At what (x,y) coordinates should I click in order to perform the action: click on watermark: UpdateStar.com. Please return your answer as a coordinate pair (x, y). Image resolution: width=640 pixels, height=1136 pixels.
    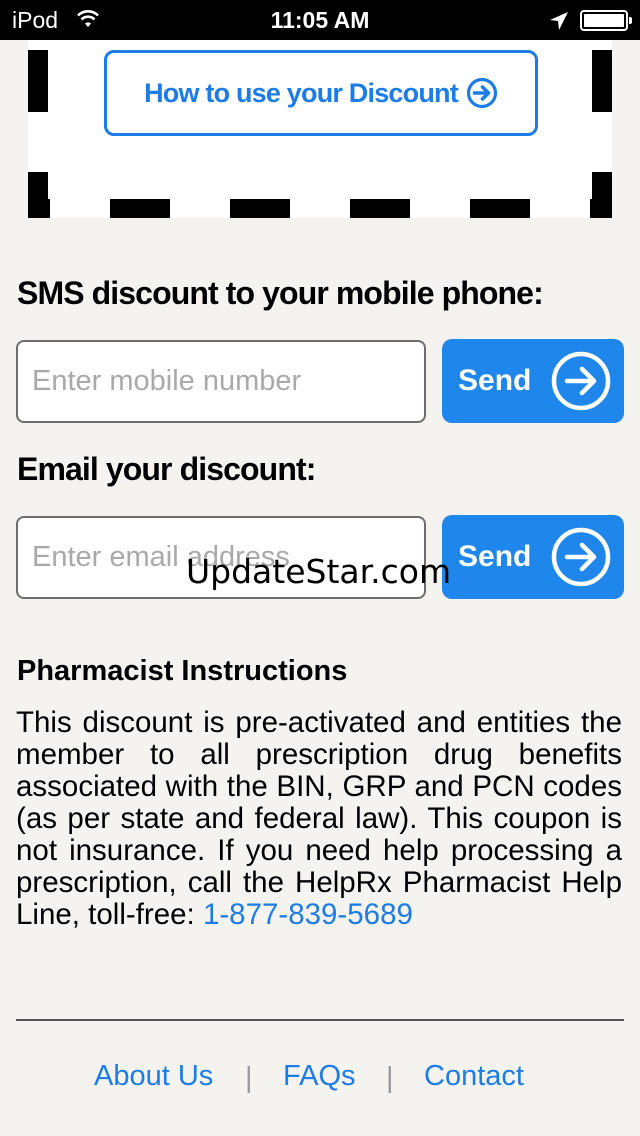
    Looking at the image, I should click on (319, 571).